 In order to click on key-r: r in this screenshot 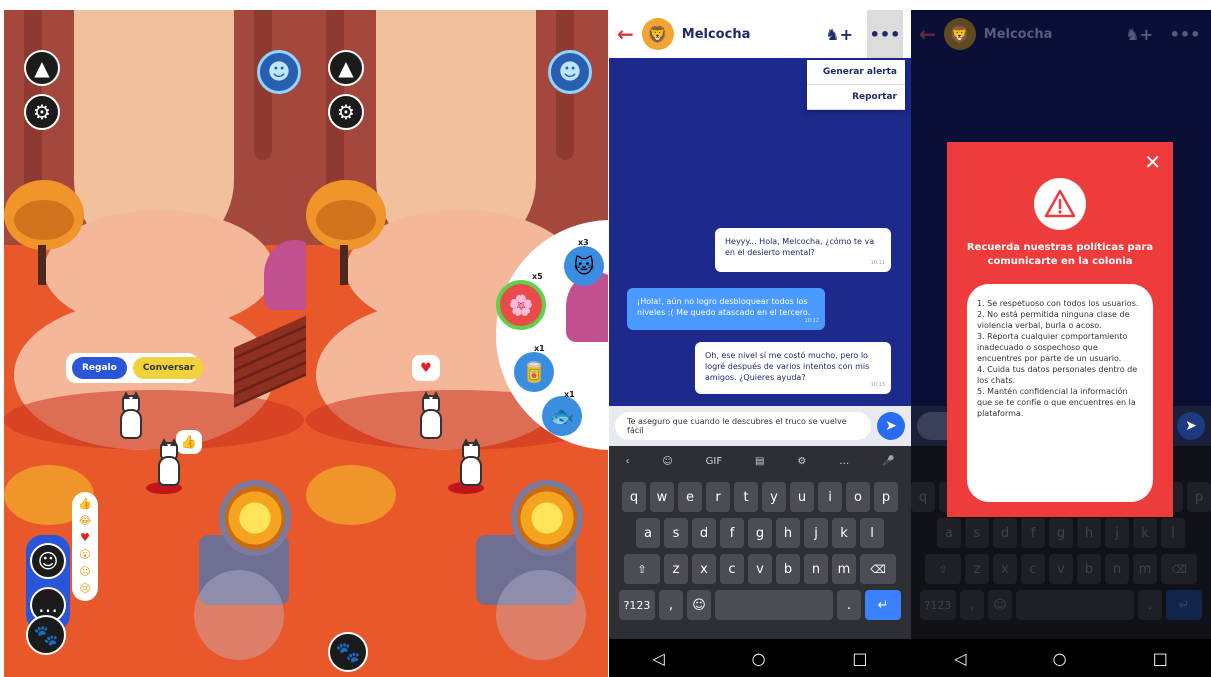, I will do `click(718, 497)`.